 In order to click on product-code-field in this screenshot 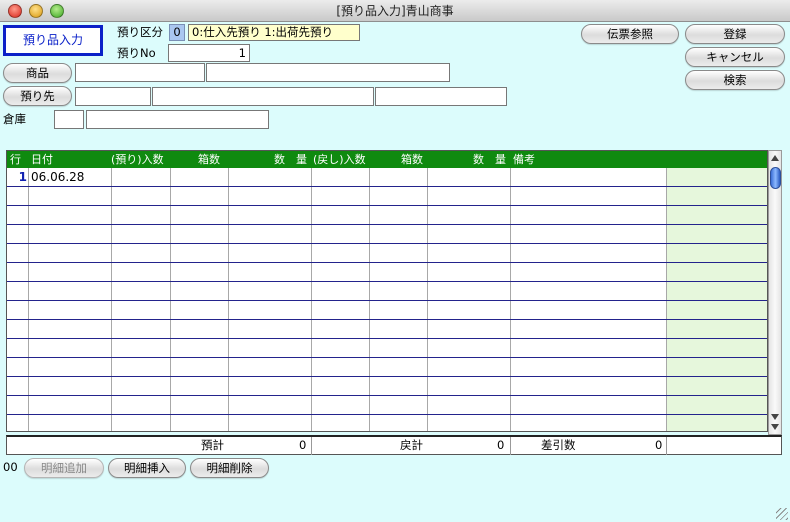, I will do `click(140, 72)`.